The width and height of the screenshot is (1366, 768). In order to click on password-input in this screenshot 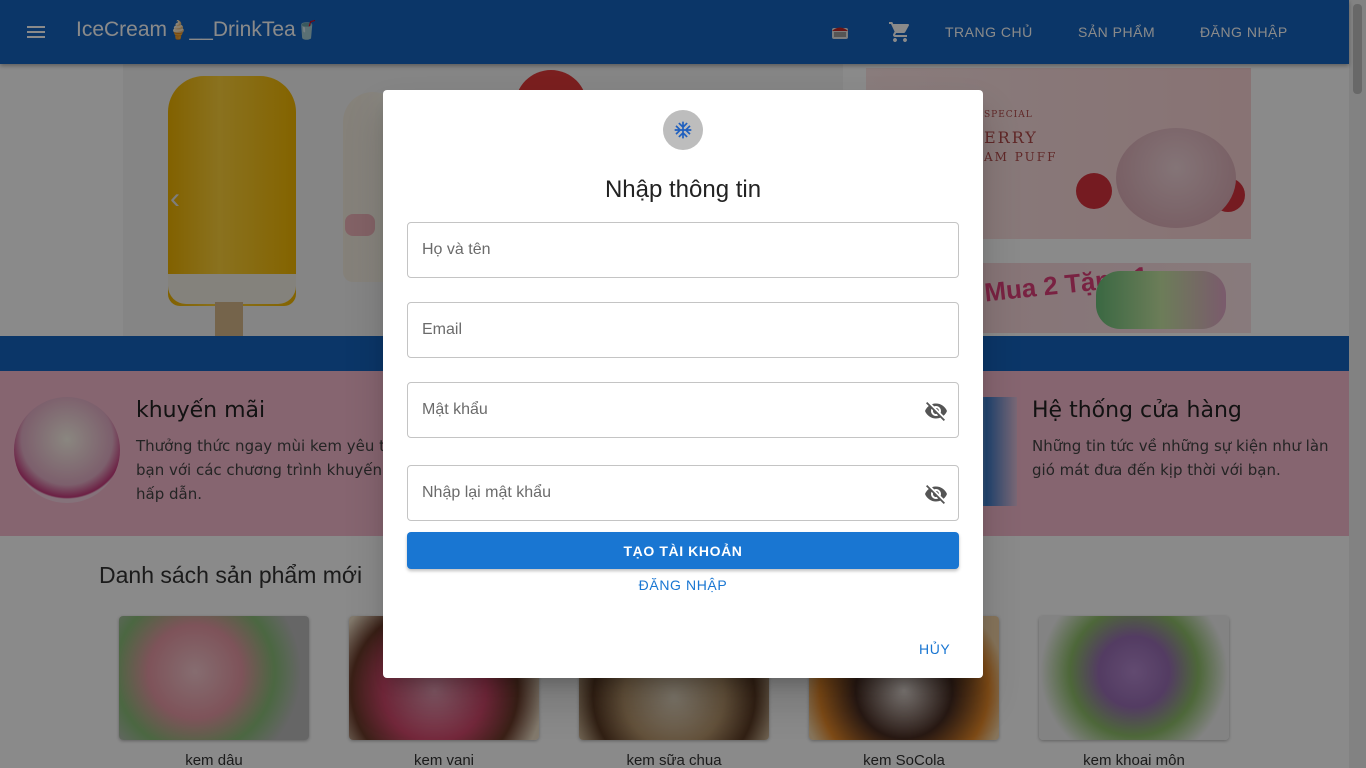, I will do `click(683, 410)`.